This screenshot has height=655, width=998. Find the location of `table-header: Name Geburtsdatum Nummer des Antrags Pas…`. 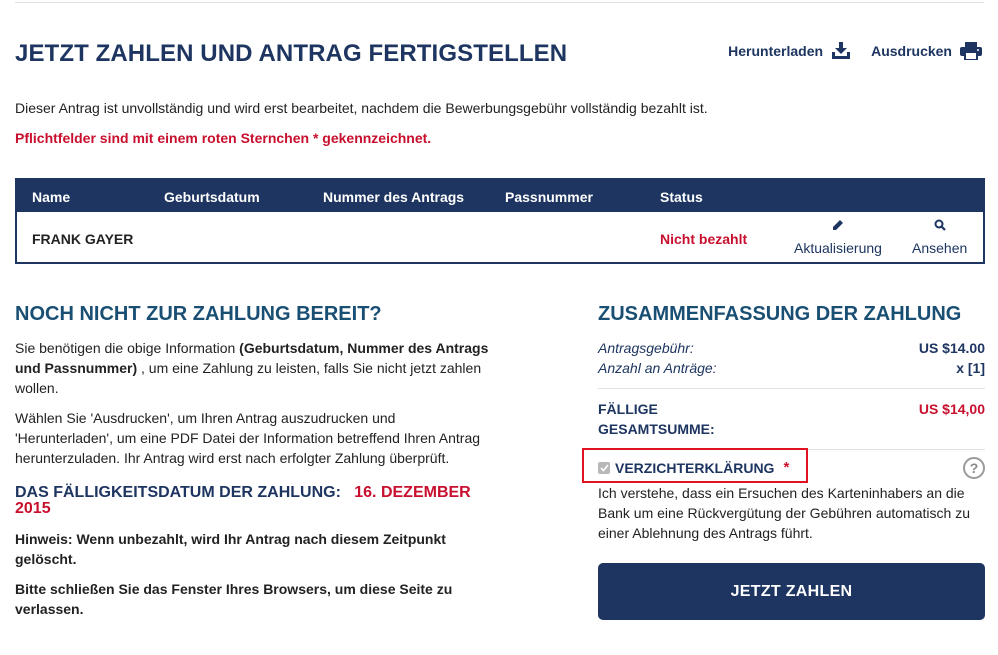

table-header: Name Geburtsdatum Nummer des Antrags Pas… is located at coordinates (500, 196).